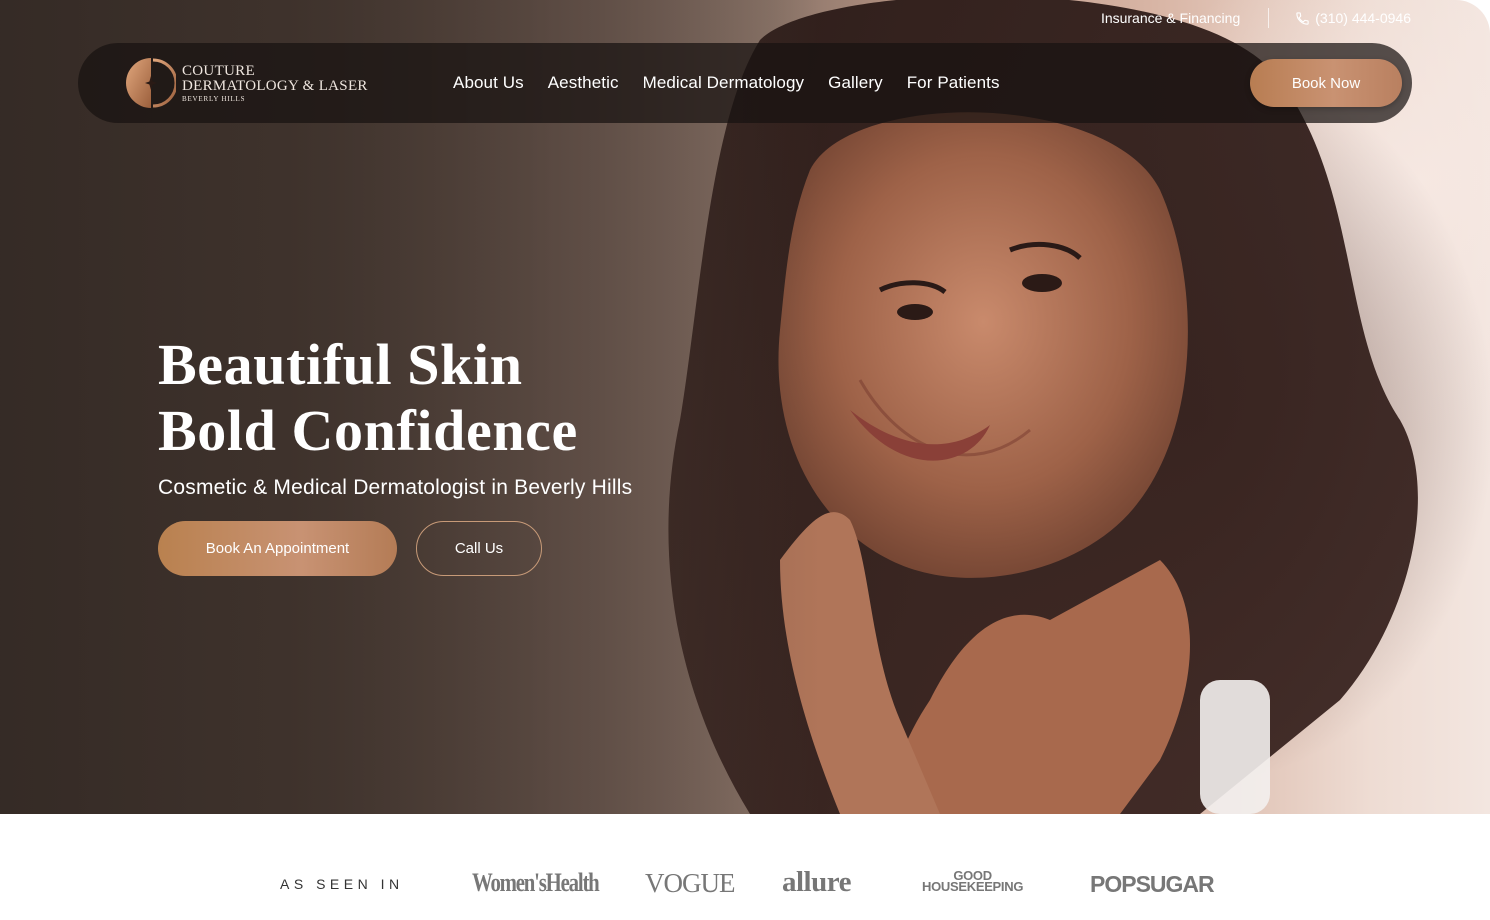  I want to click on nav-item-about-us: About Us, so click(488, 83).